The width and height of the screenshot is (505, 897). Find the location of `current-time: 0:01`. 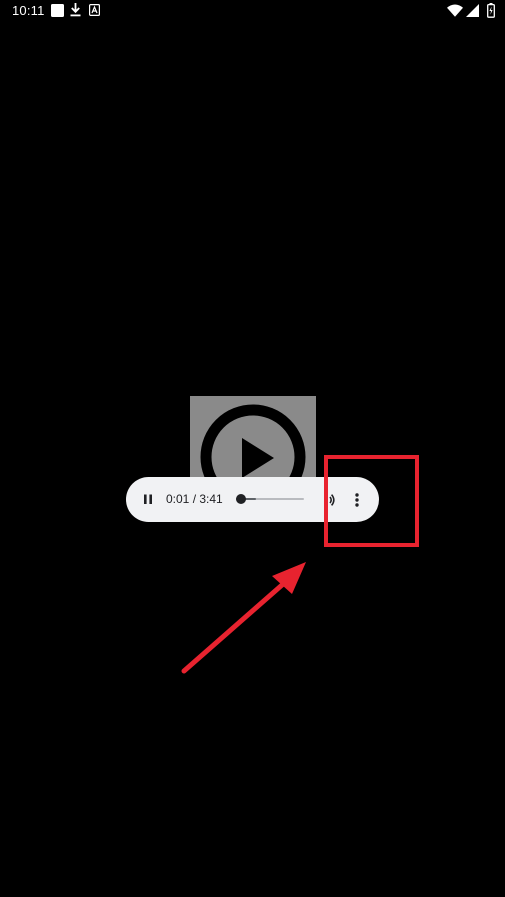

current-time: 0:01 is located at coordinates (178, 499).